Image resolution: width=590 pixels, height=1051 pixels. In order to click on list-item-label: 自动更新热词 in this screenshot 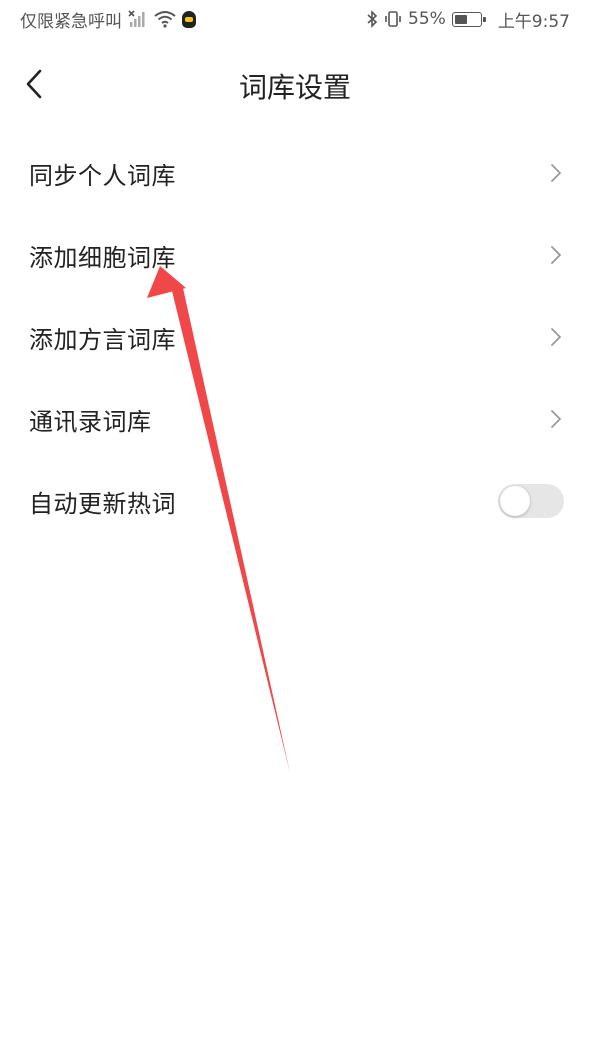, I will do `click(102, 503)`.